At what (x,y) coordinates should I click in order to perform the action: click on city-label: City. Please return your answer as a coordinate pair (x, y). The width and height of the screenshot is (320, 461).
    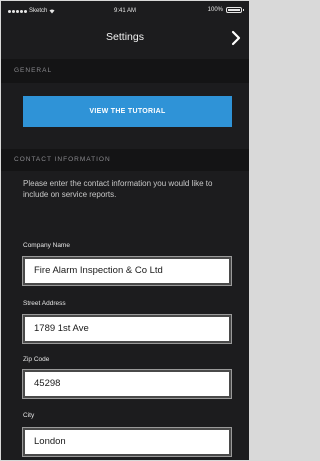
    Looking at the image, I should click on (29, 415).